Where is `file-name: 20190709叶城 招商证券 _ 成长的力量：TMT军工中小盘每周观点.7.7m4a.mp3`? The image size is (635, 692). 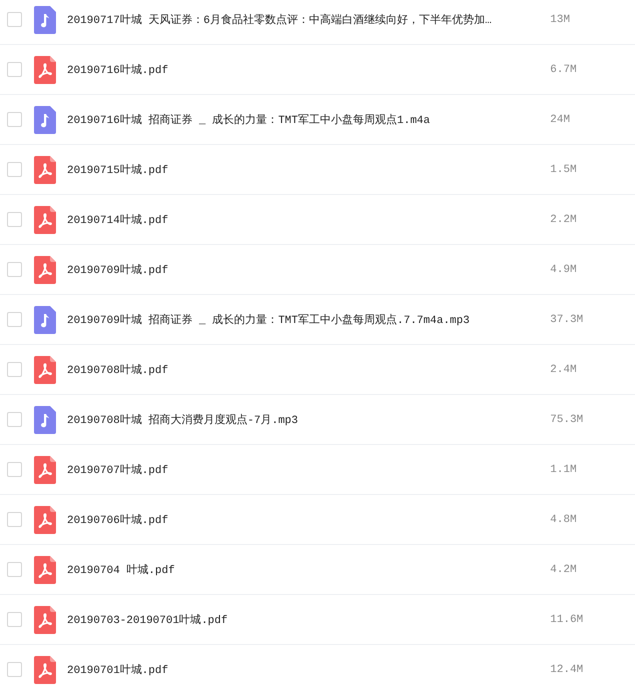 file-name: 20190709叶城 招商证券 _ 成长的力量：TMT军工中小盘每周观点.7.7m4a.mp3 is located at coordinates (308, 319).